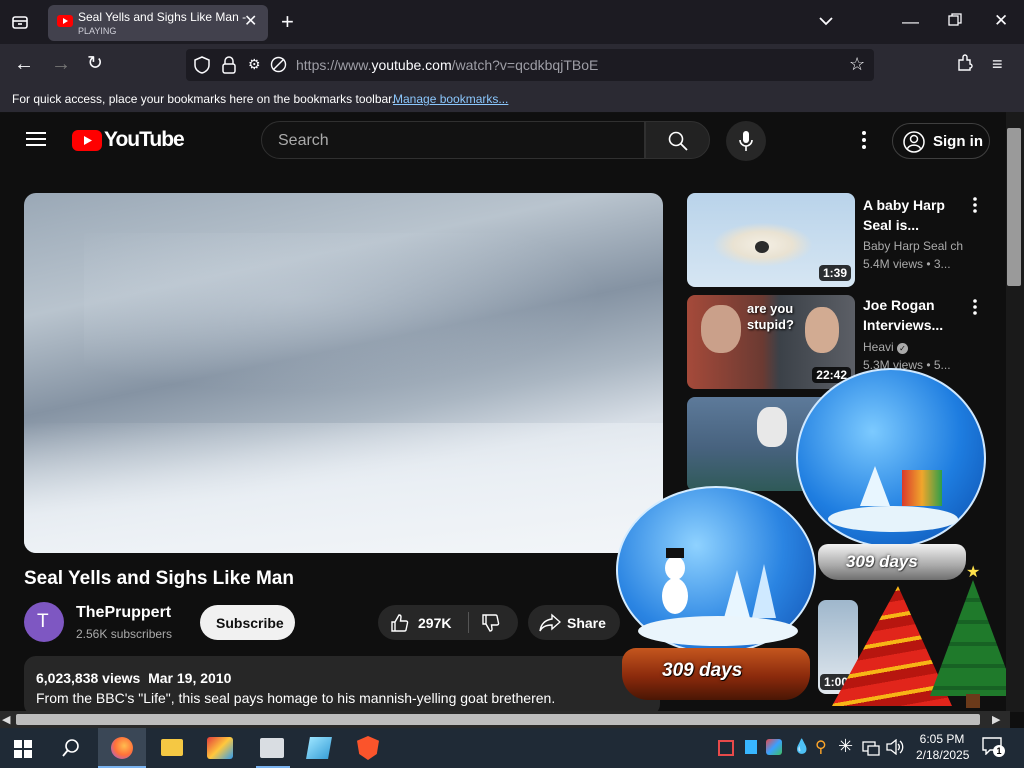 The image size is (1024, 768). I want to click on person-left, so click(721, 329).